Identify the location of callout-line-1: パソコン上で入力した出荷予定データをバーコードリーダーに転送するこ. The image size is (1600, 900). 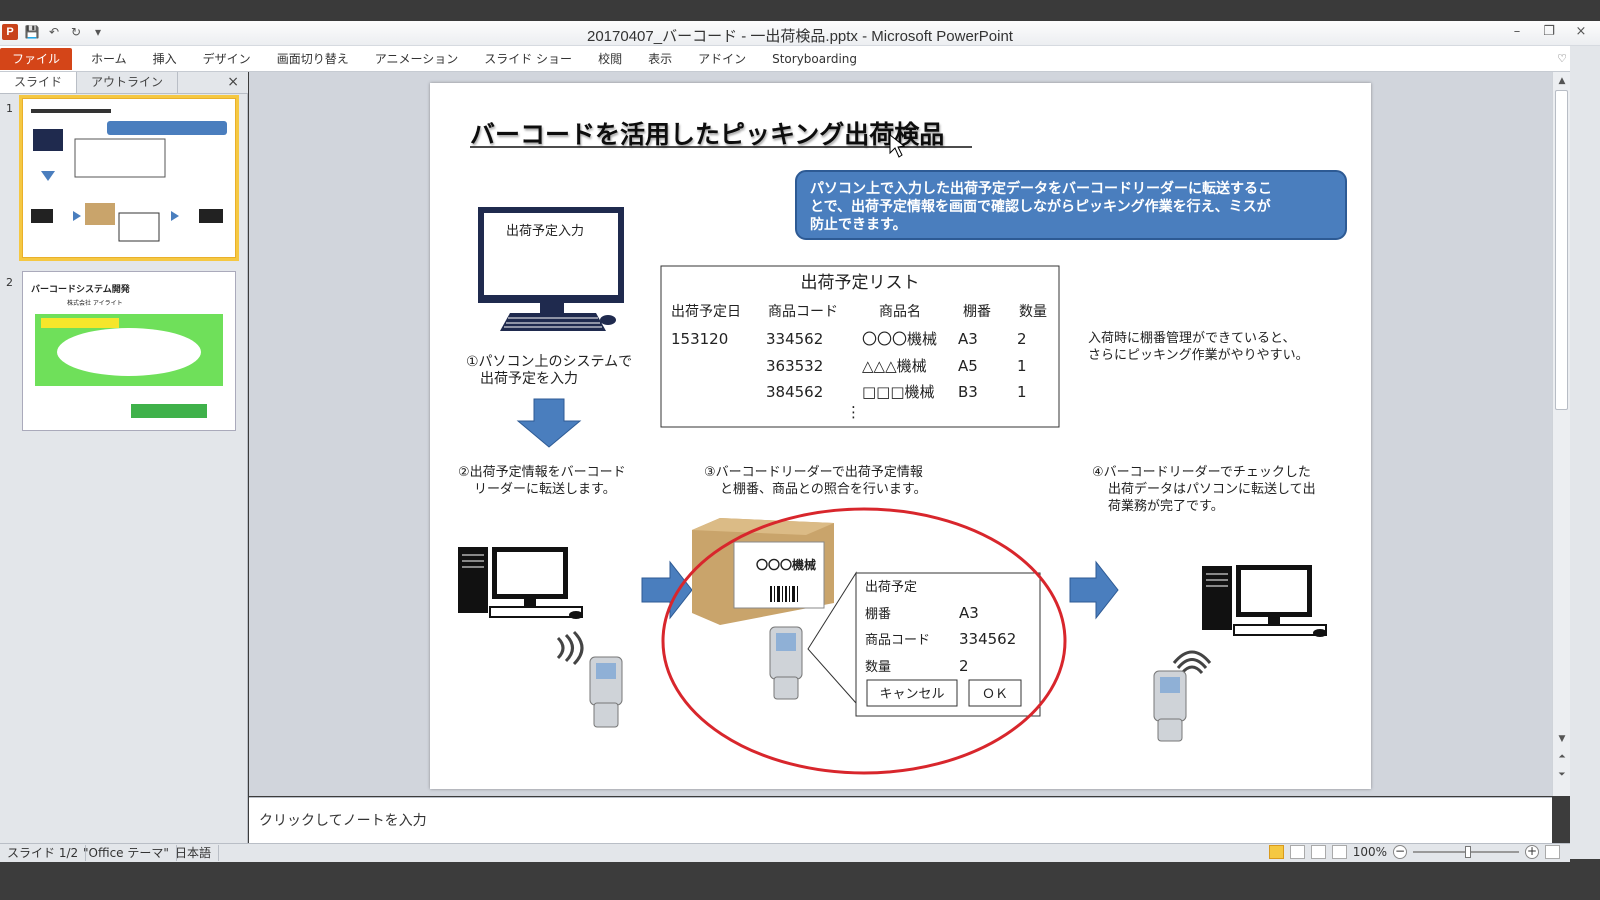
(1041, 188).